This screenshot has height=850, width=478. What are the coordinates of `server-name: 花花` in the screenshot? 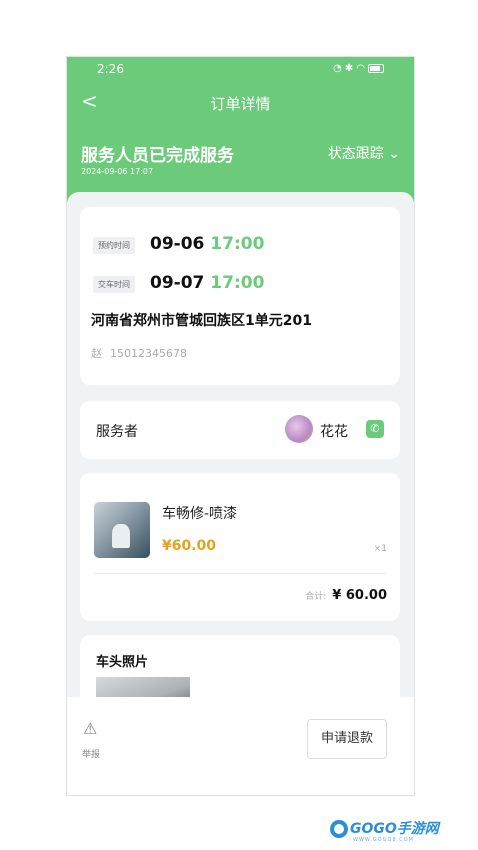 It's located at (334, 432).